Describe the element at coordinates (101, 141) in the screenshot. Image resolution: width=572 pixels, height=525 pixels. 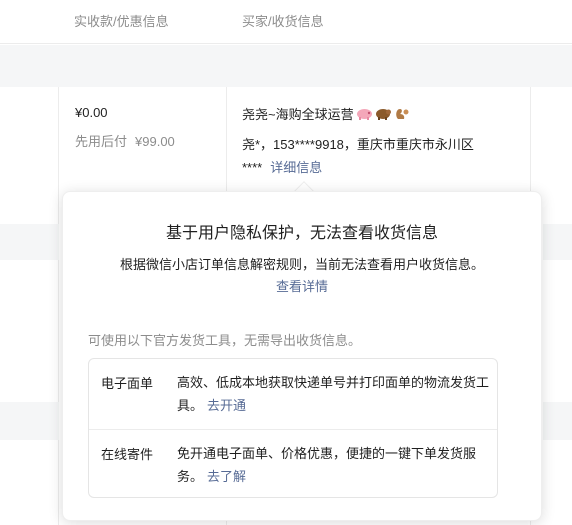
I see `paylater-label: 先用后付` at that location.